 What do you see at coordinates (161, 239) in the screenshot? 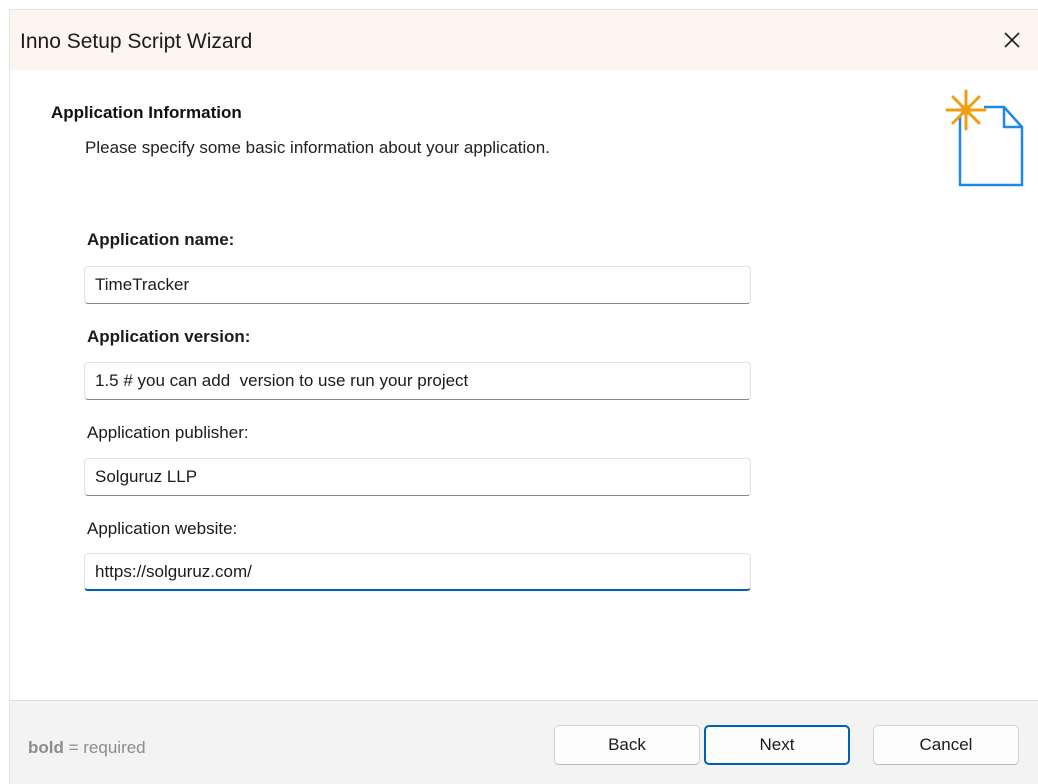
I see `app-name-label: Application name:` at bounding box center [161, 239].